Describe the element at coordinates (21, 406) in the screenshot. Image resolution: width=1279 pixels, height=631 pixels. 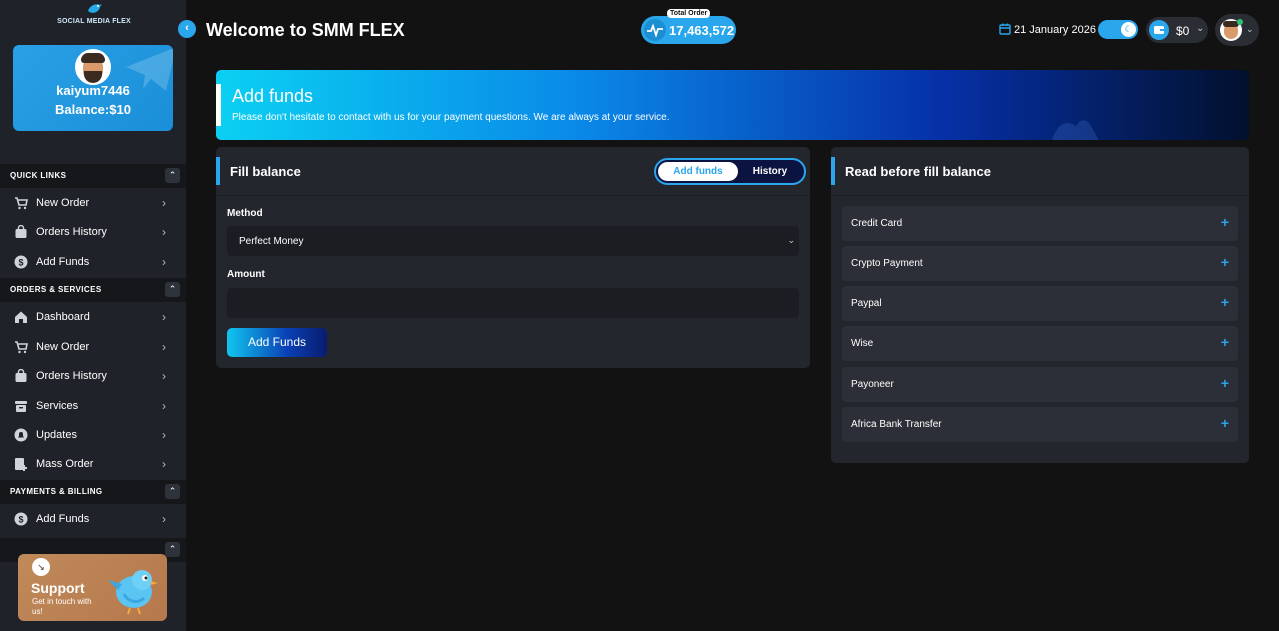
I see `archive-icon` at that location.